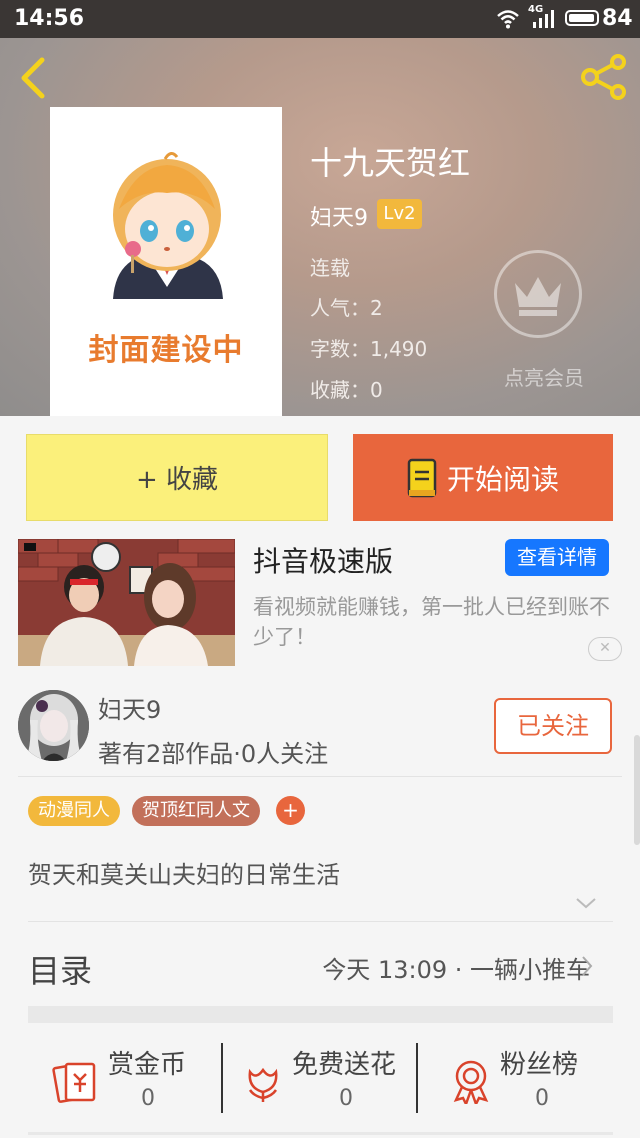 The width and height of the screenshot is (640, 1138). Describe the element at coordinates (147, 1065) in the screenshot. I see `reward-coin-label: 赏金币` at that location.